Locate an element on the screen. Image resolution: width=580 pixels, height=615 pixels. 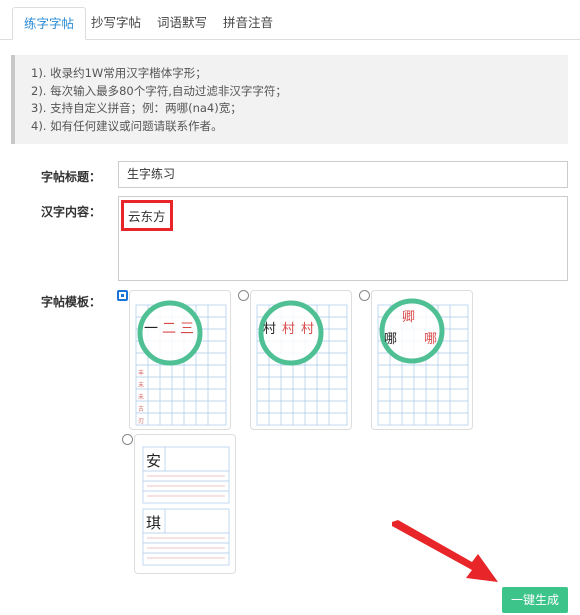
template-thumb-3: 哪 卿 哪 is located at coordinates (422, 360).